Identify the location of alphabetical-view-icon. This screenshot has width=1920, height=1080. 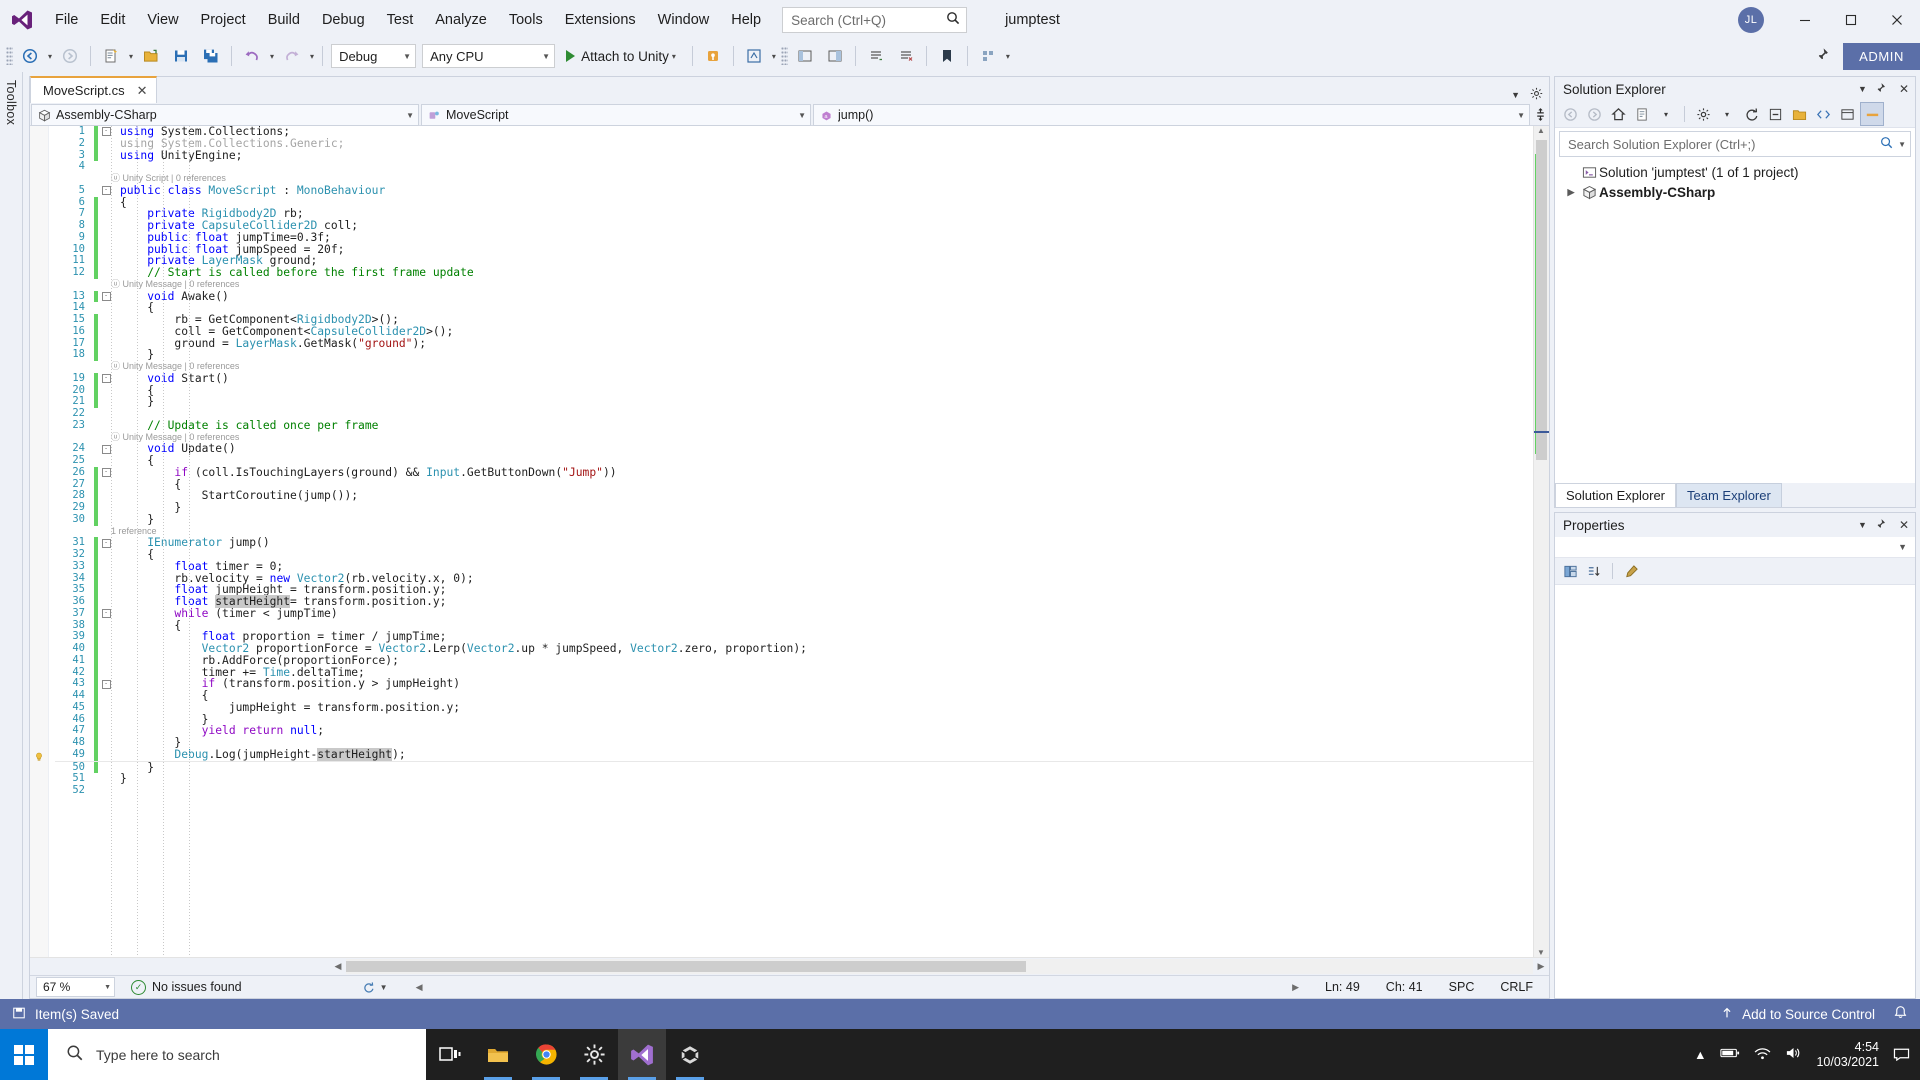
(1594, 571).